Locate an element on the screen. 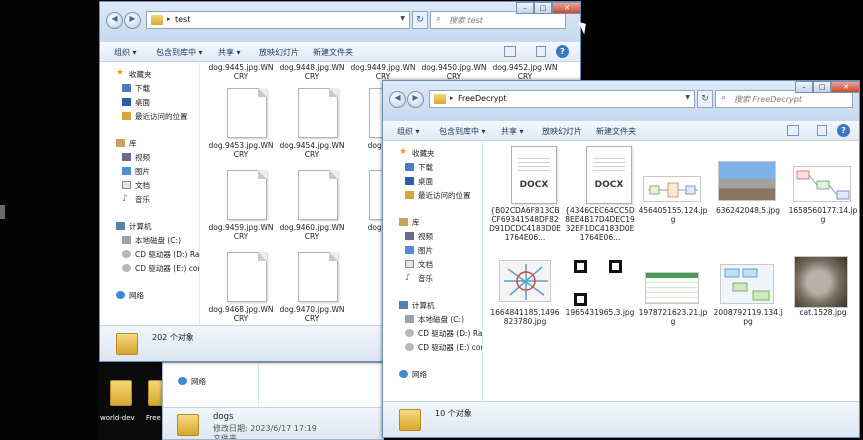 This screenshot has height=440, width=863. disk-icon is located at coordinates (126, 240).